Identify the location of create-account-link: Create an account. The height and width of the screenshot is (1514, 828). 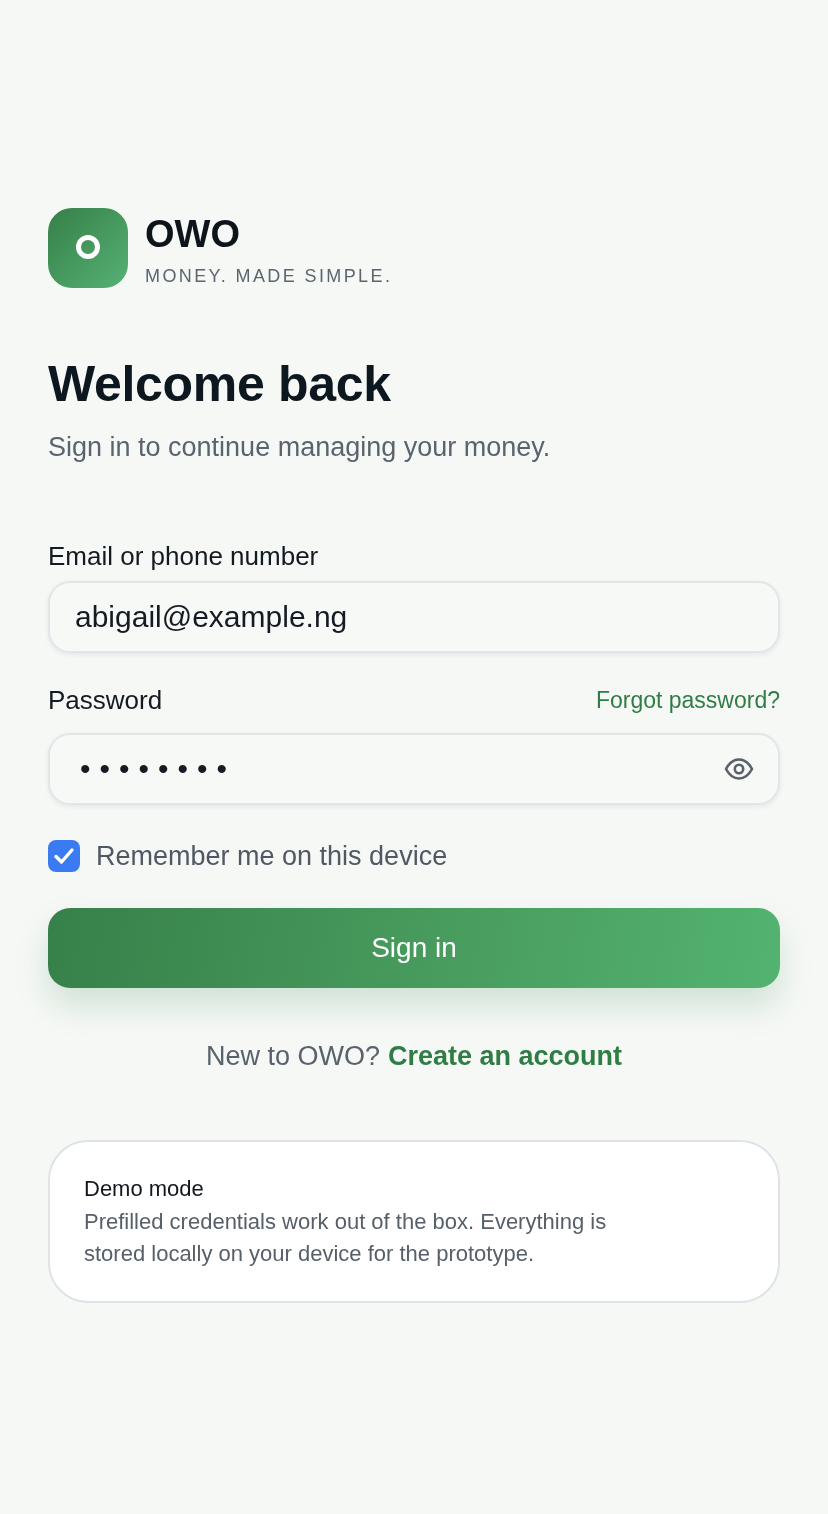
(505, 1056).